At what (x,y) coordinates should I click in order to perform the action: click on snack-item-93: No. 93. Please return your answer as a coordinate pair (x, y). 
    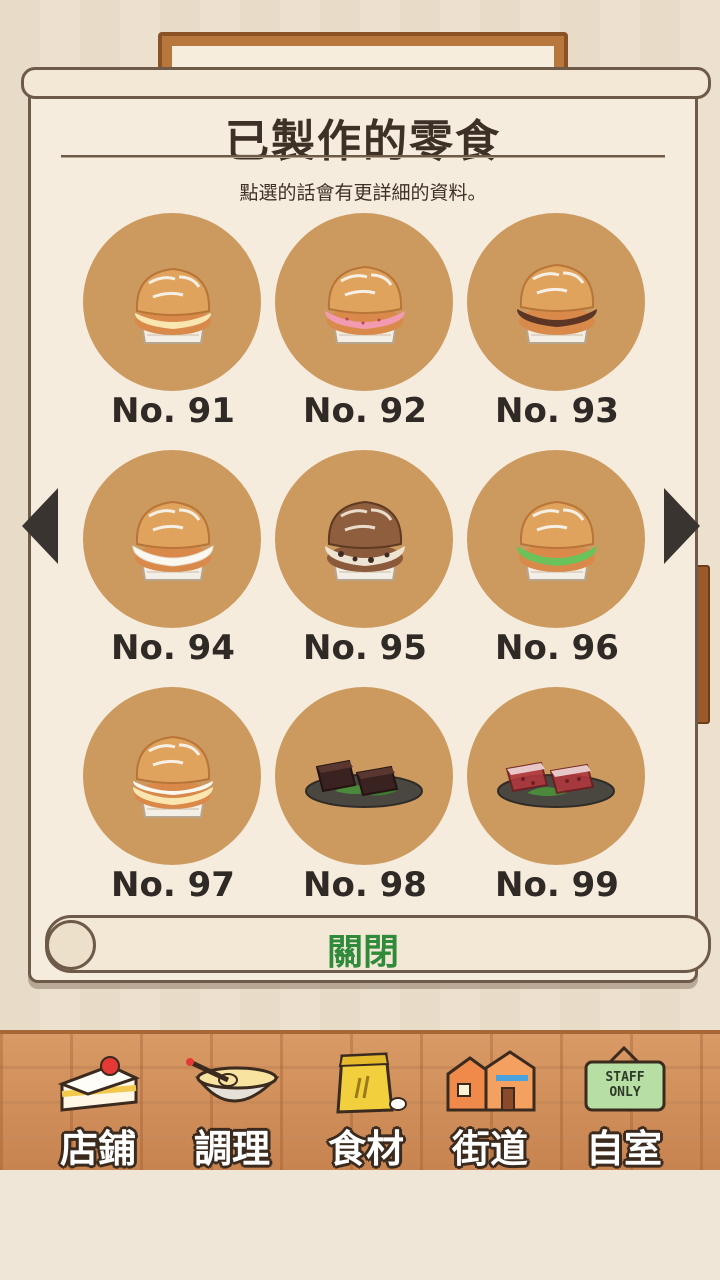
    Looking at the image, I should click on (557, 323).